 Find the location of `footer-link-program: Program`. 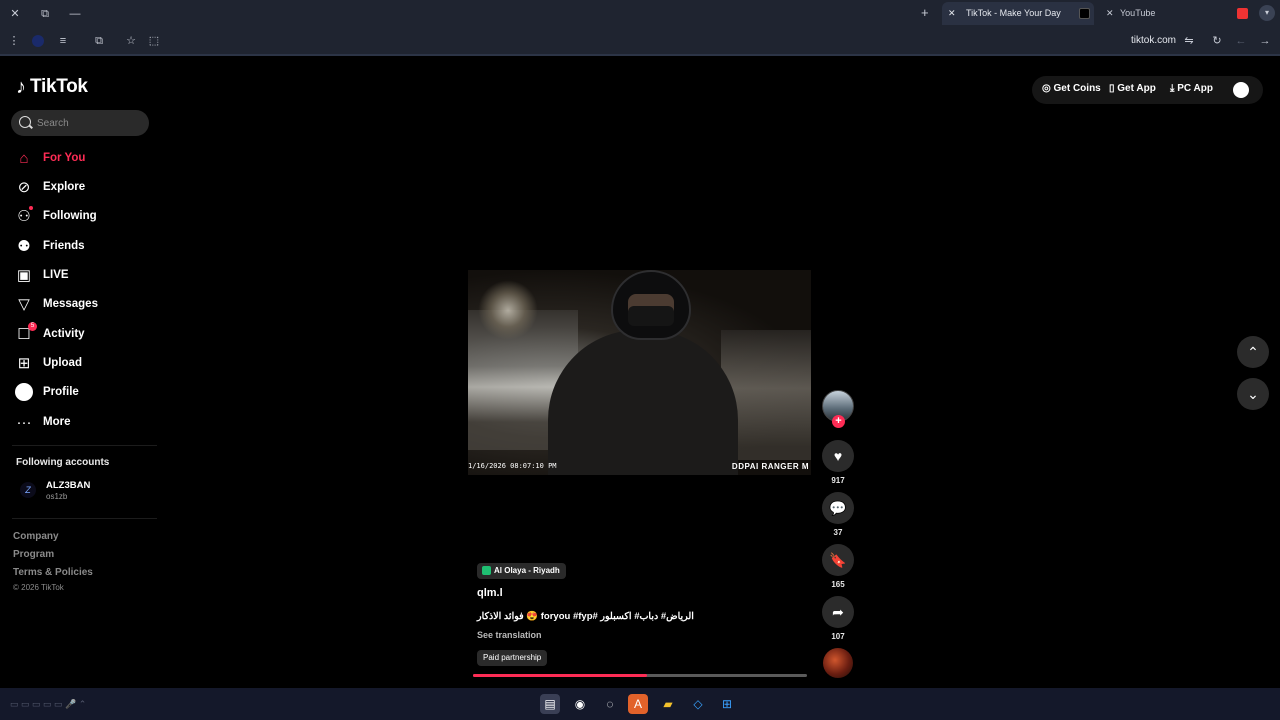

footer-link-program: Program is located at coordinates (33, 554).